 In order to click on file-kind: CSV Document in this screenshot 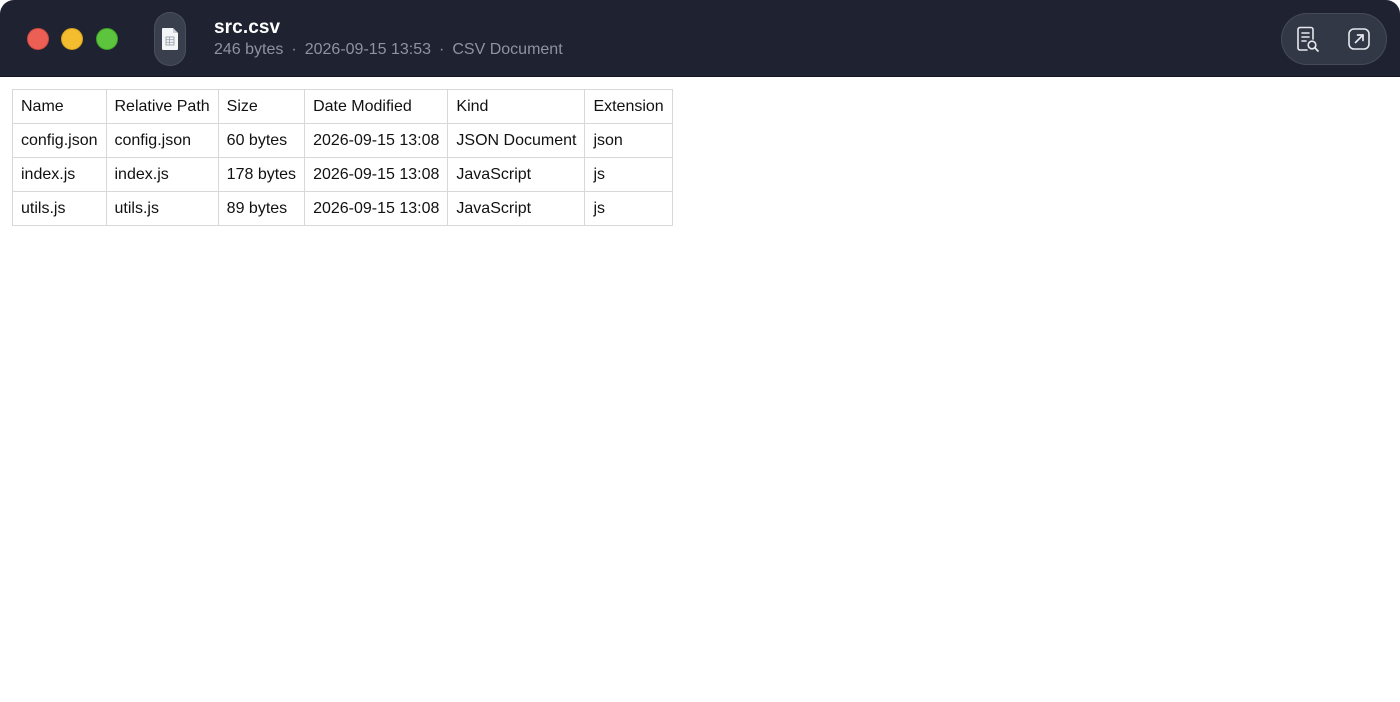, I will do `click(507, 49)`.